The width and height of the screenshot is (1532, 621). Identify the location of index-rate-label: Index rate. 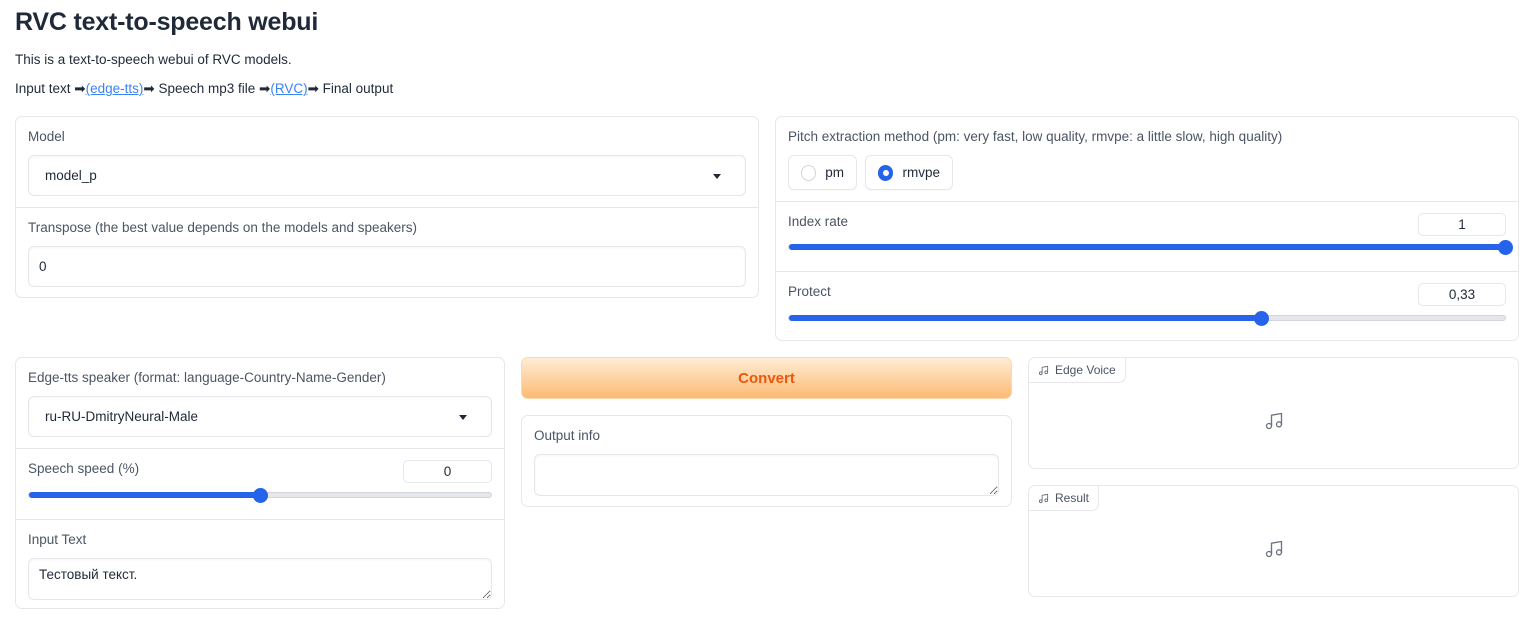
(818, 221).